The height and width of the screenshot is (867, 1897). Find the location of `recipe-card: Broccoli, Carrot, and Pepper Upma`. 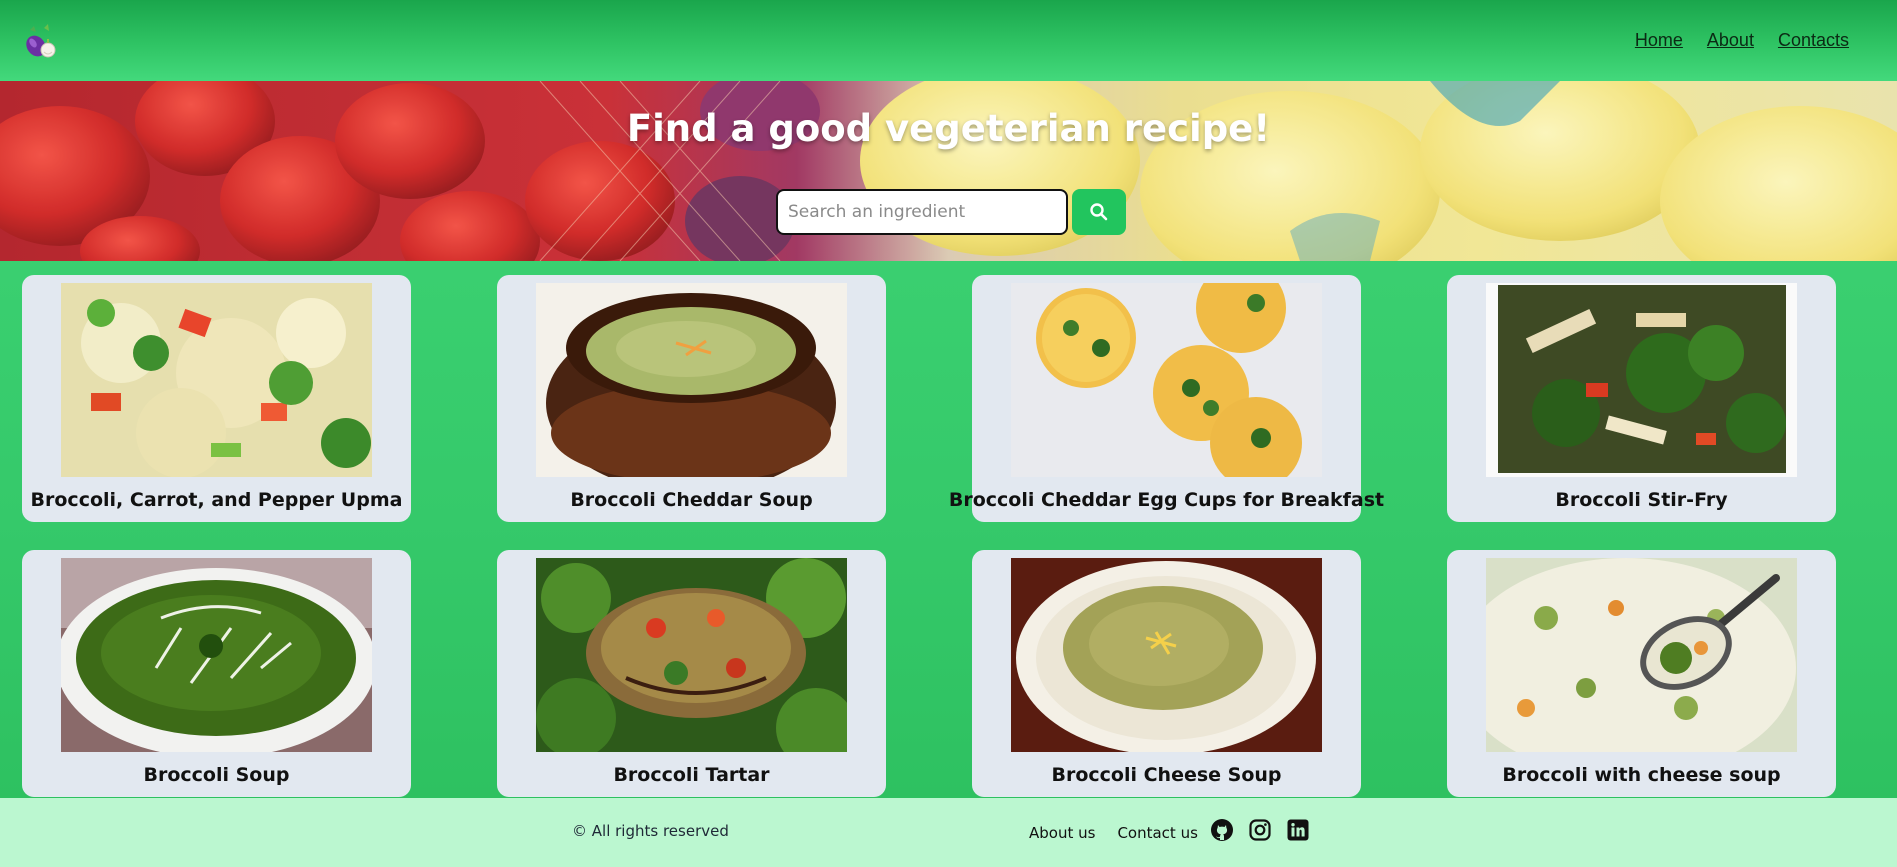

recipe-card: Broccoli, Carrot, and Pepper Upma is located at coordinates (216, 398).